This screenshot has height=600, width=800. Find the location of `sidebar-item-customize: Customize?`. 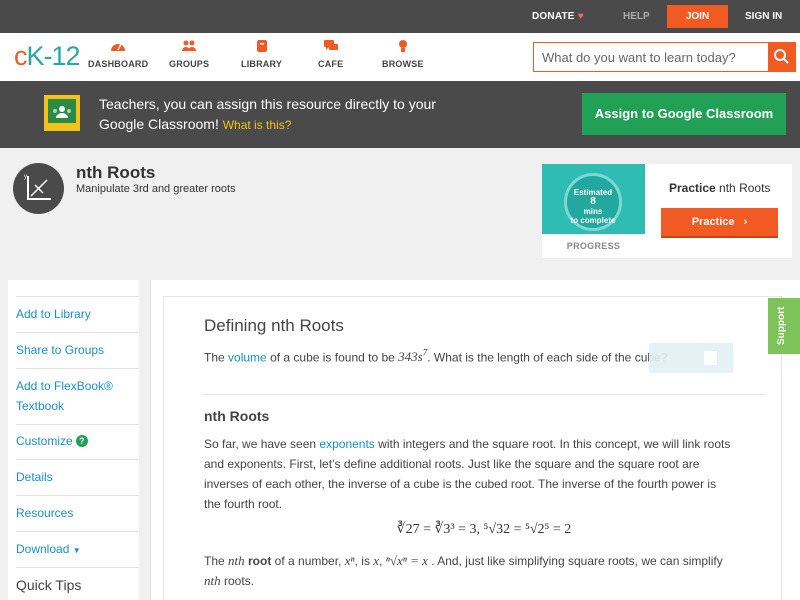

sidebar-item-customize: Customize? is located at coordinates (77, 441).